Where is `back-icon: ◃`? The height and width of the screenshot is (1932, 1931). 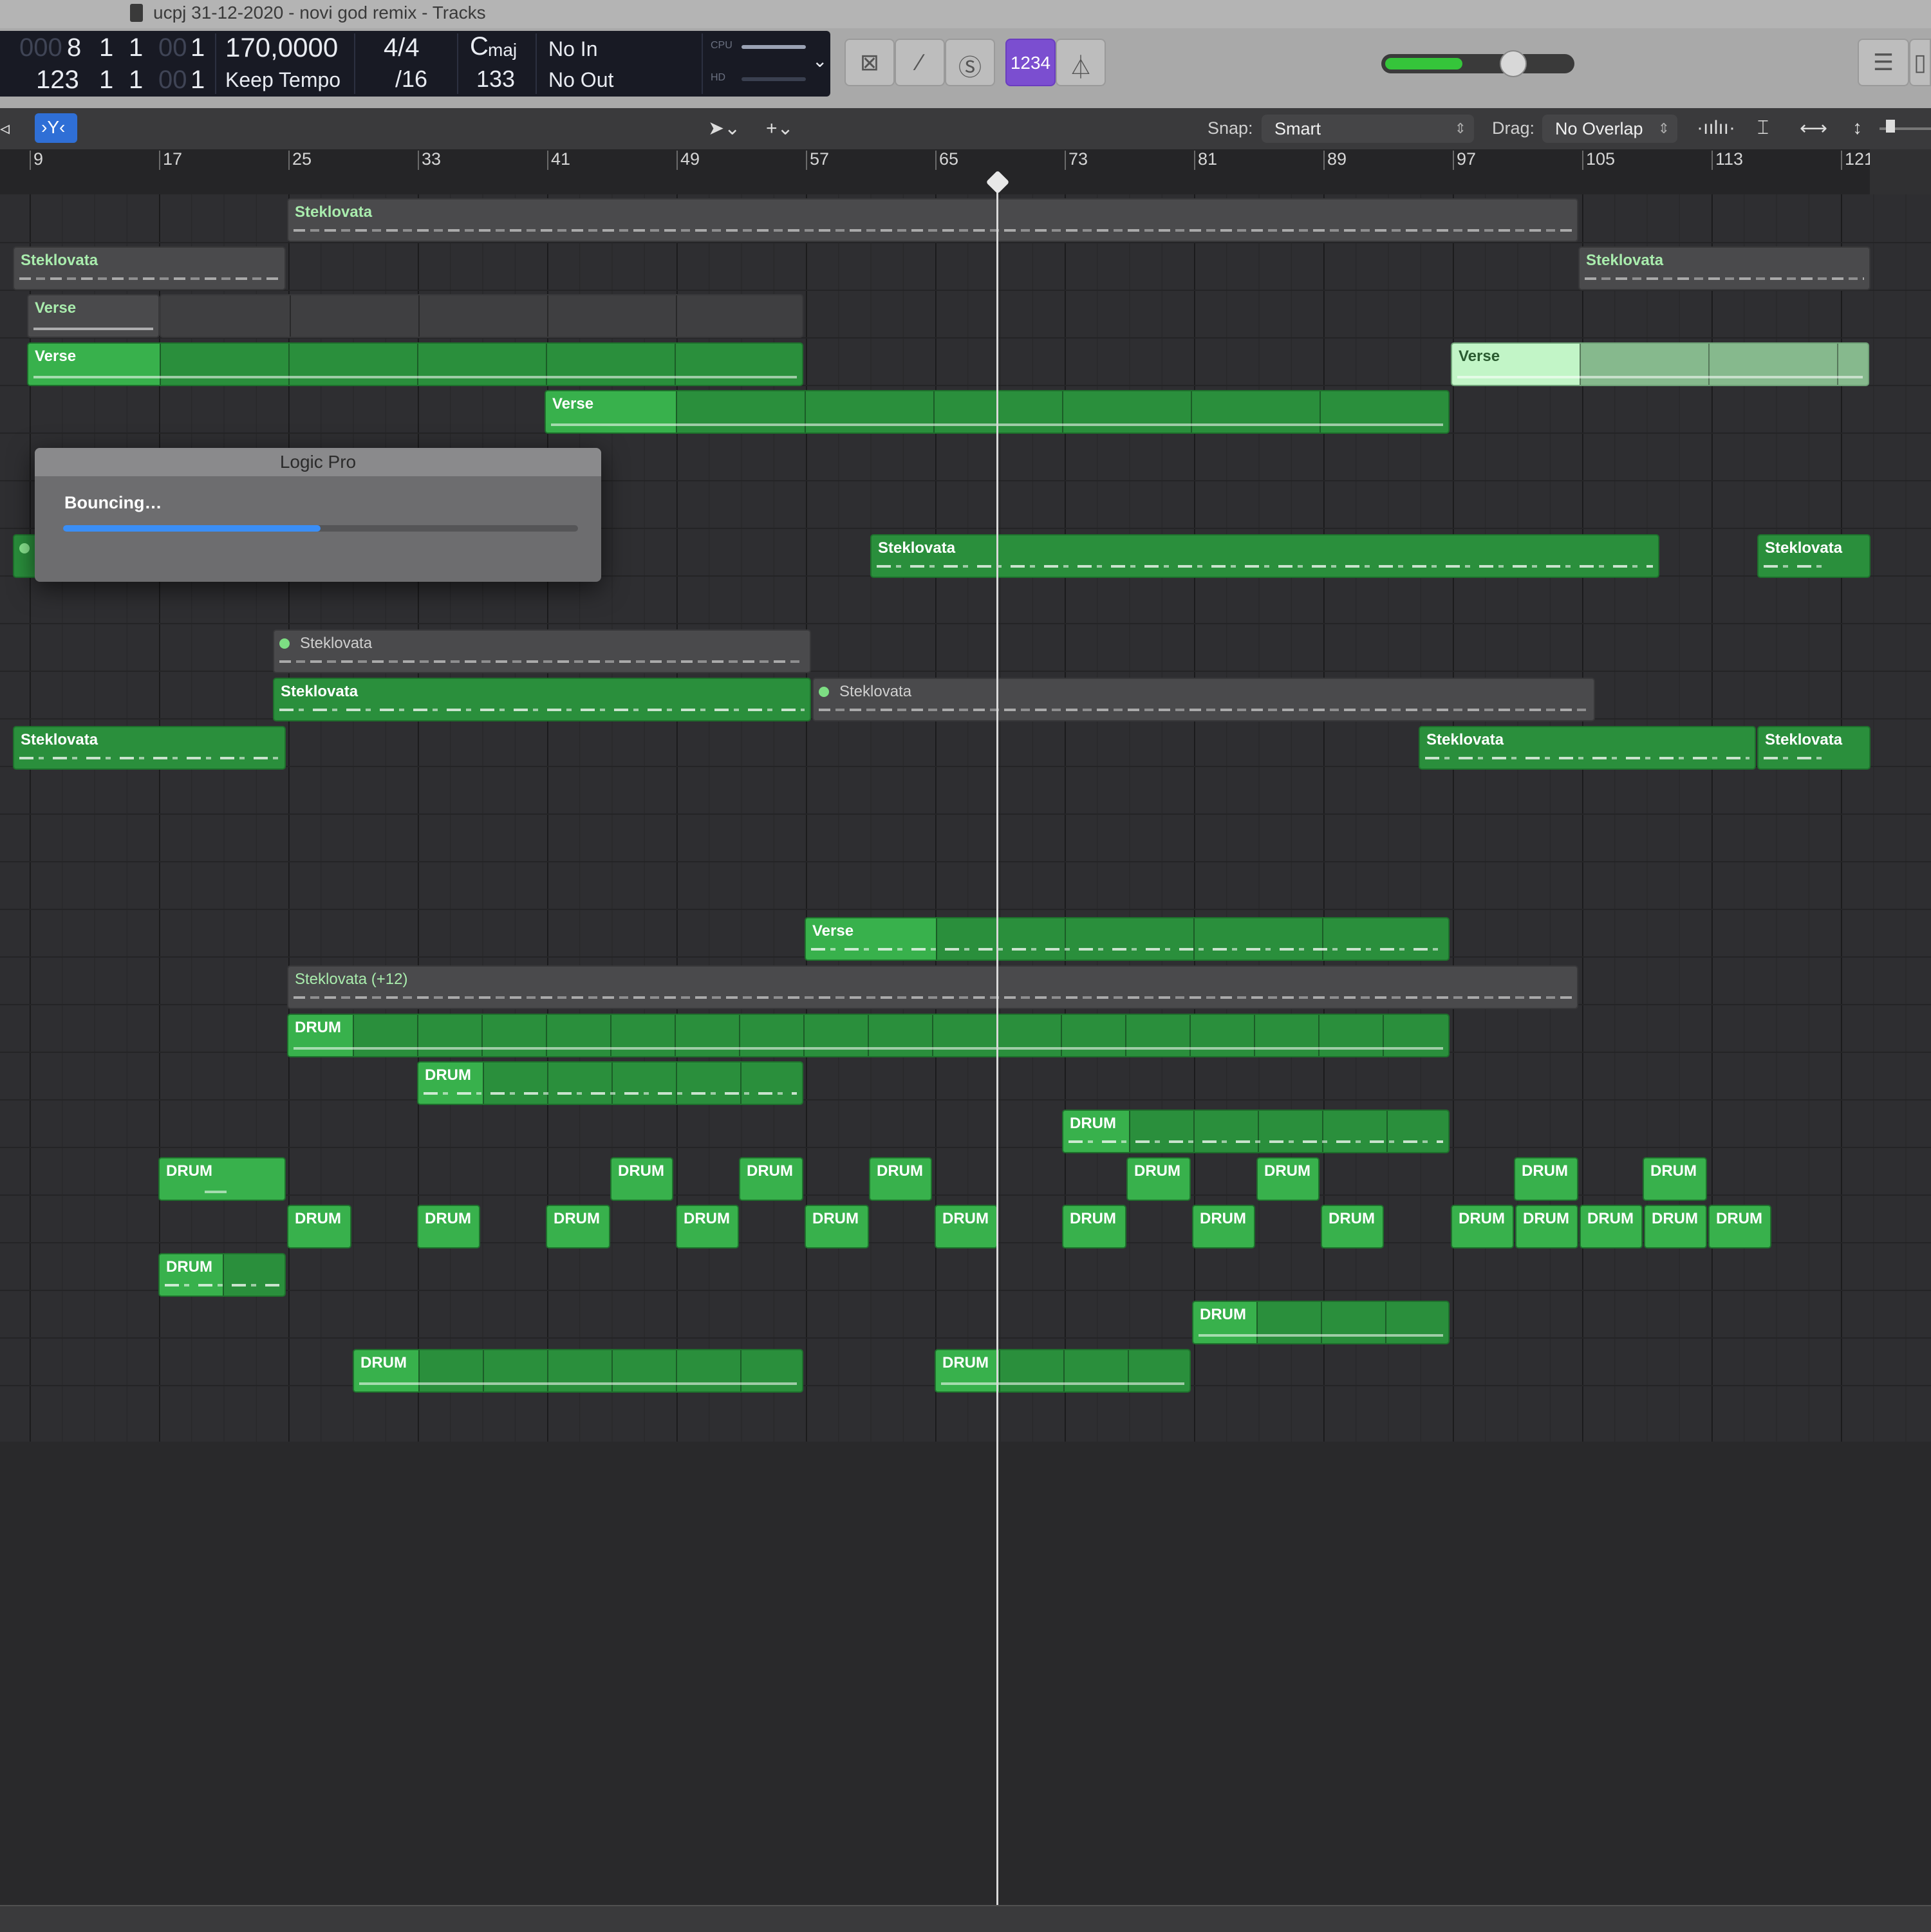 back-icon: ◃ is located at coordinates (5, 128).